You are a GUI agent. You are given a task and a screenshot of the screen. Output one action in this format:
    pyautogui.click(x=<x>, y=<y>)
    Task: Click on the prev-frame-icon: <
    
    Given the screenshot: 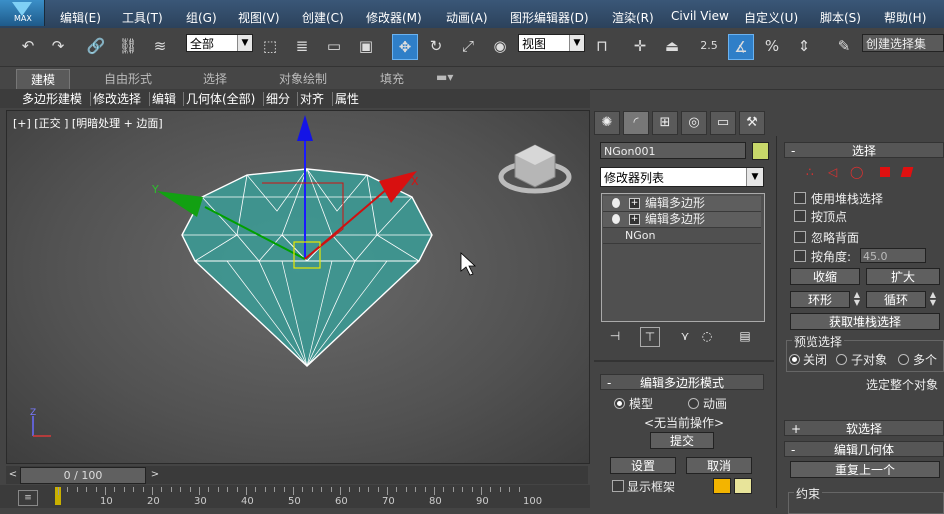 What is the action you would take?
    pyautogui.click(x=13, y=475)
    